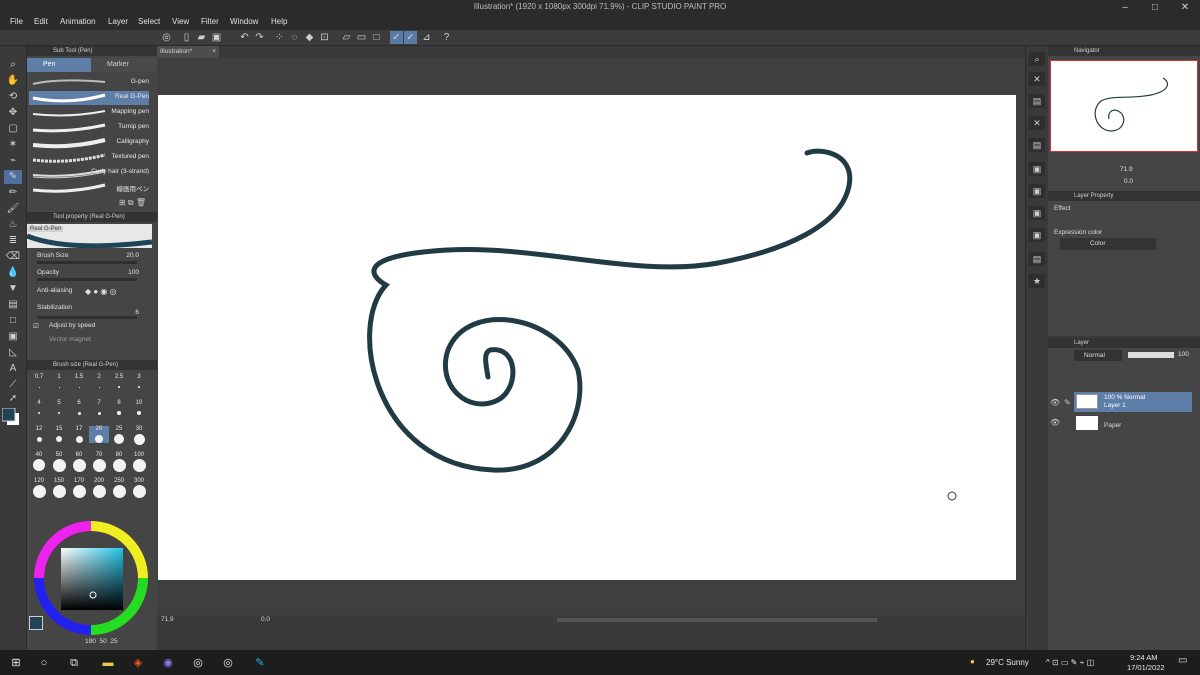 The height and width of the screenshot is (675, 1200). I want to click on brush-size-option: 250, so click(119, 488).